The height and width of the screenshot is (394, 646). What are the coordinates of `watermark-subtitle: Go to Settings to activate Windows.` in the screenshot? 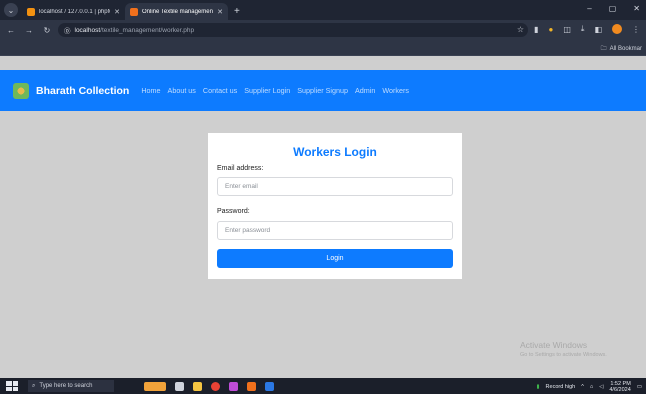 It's located at (563, 355).